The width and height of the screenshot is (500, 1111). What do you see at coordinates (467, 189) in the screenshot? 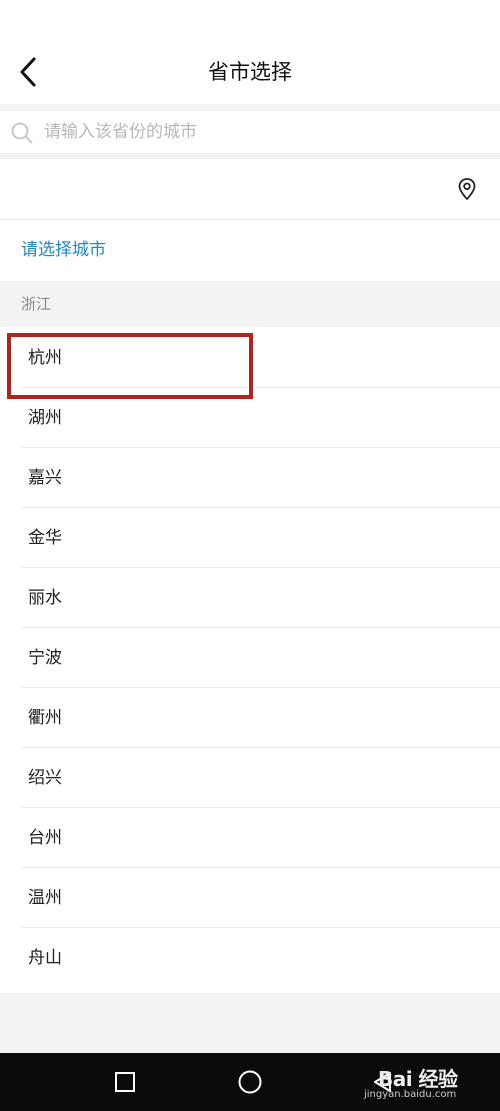
I see `location-pin-icon` at bounding box center [467, 189].